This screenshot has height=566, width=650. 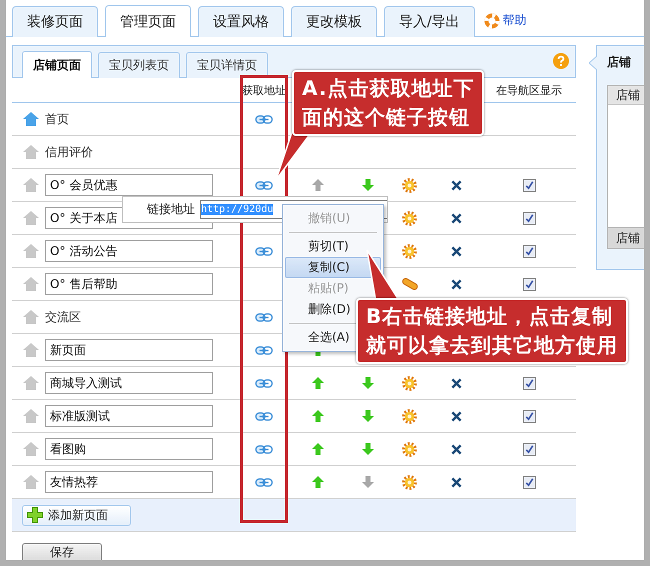 What do you see at coordinates (626, 95) in the screenshot?
I see `panel-table-header: 店铺` at bounding box center [626, 95].